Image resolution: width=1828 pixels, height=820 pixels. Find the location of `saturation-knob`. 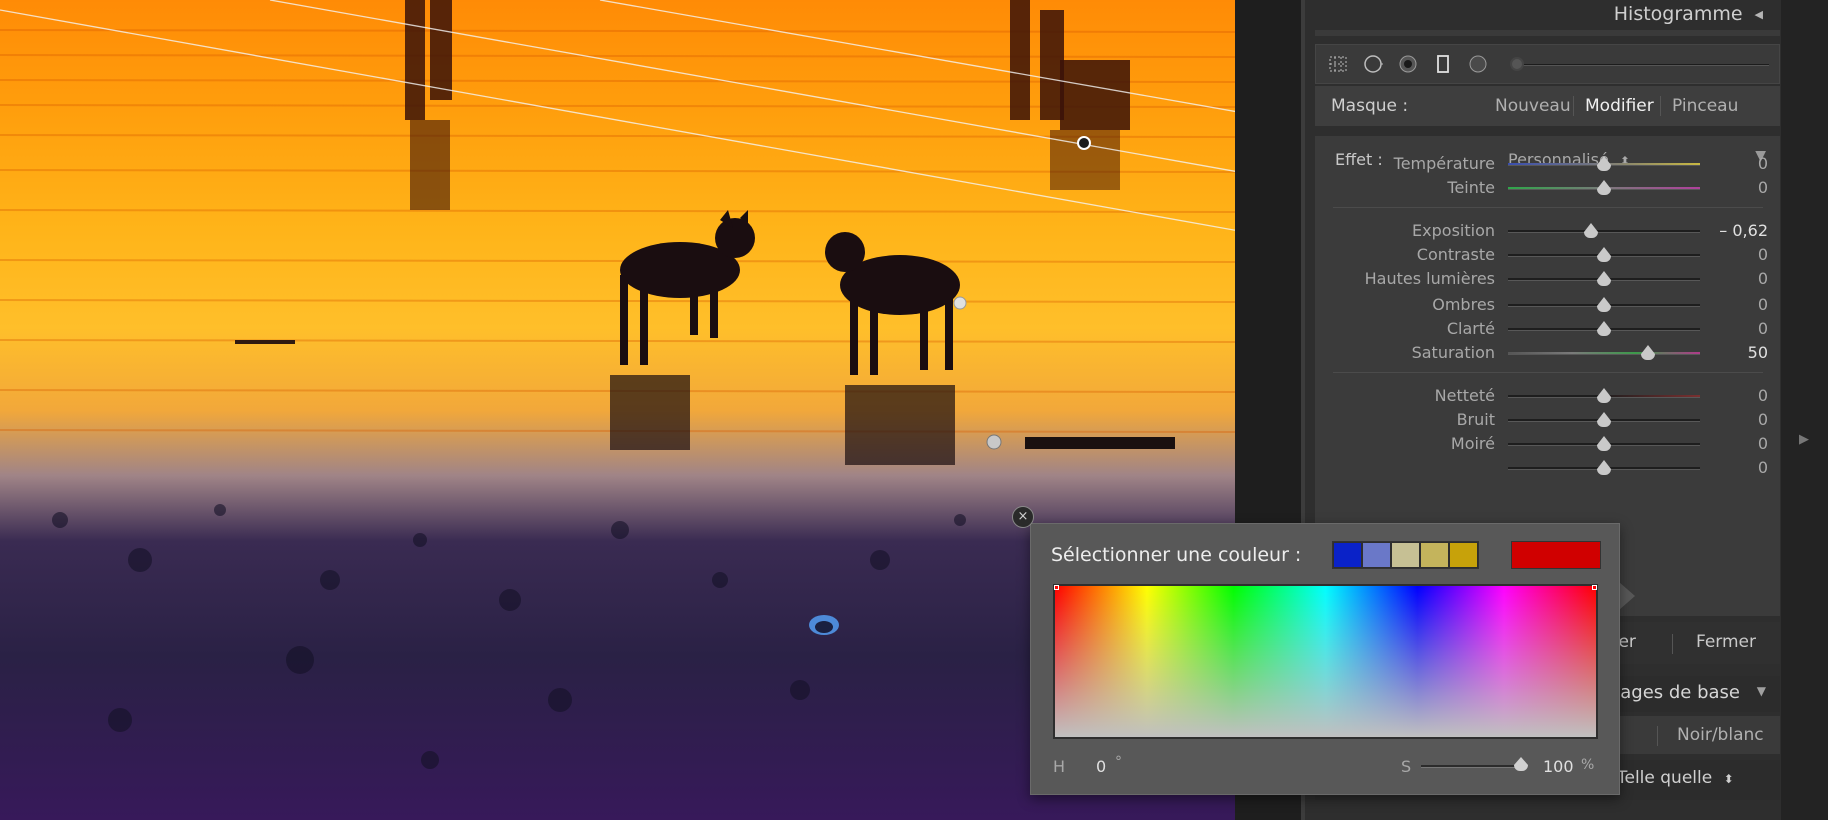

saturation-knob is located at coordinates (1521, 764).